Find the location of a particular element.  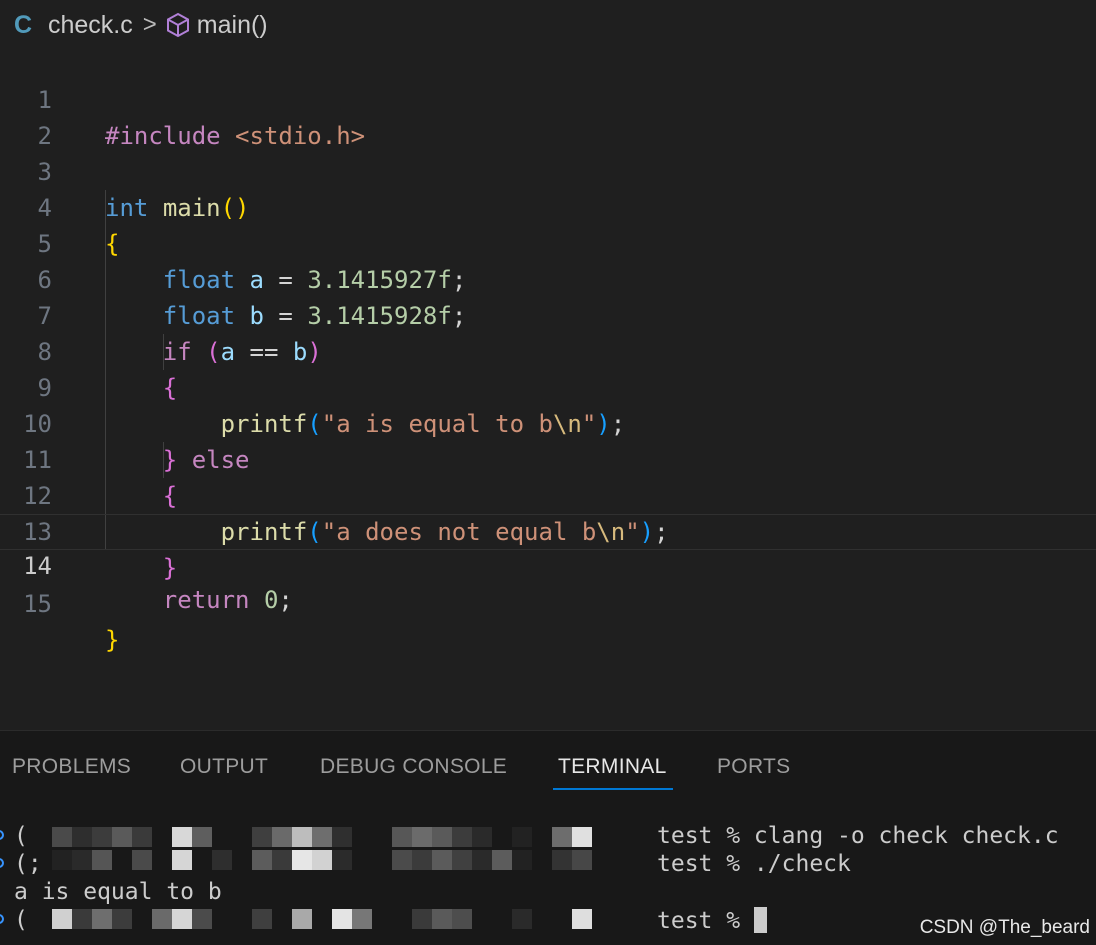

terminal-prompt: test % is located at coordinates (712, 920).